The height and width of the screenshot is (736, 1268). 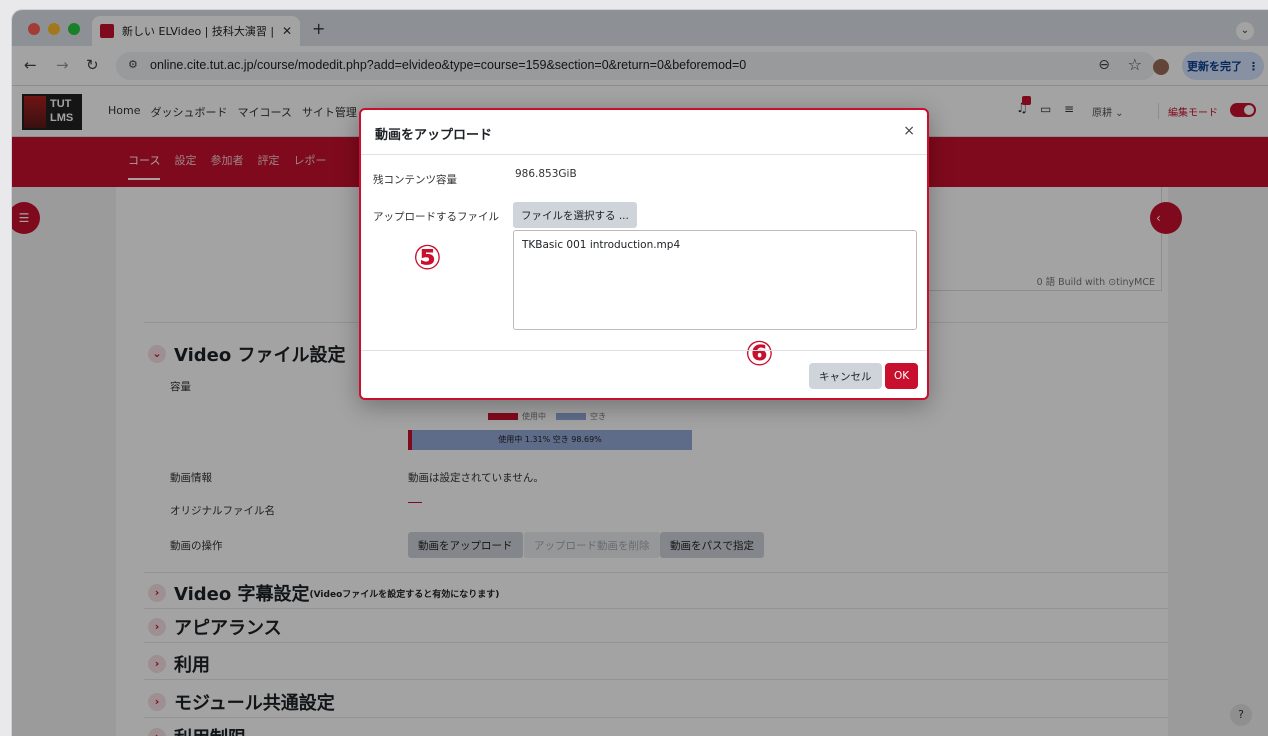 I want to click on step-6-marker: ⑥, so click(x=759, y=354).